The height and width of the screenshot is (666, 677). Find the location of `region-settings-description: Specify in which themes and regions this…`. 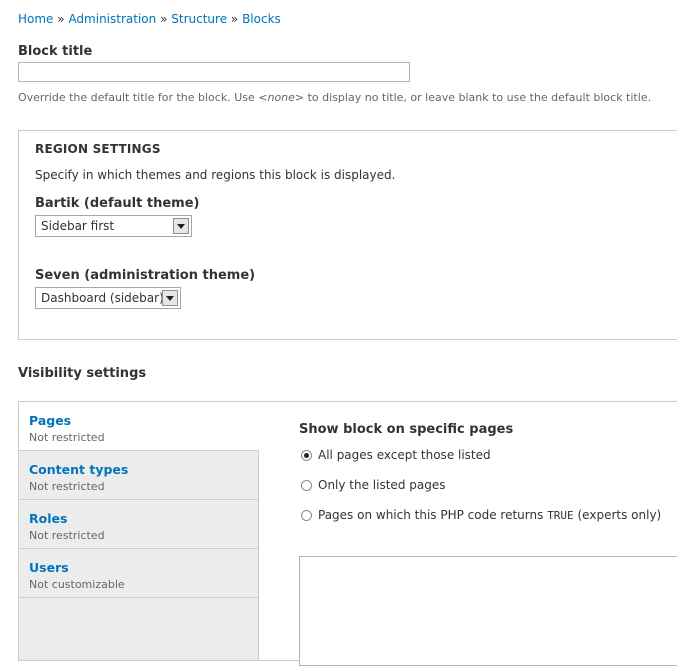

region-settings-description: Specify in which themes and regions this… is located at coordinates (215, 175).